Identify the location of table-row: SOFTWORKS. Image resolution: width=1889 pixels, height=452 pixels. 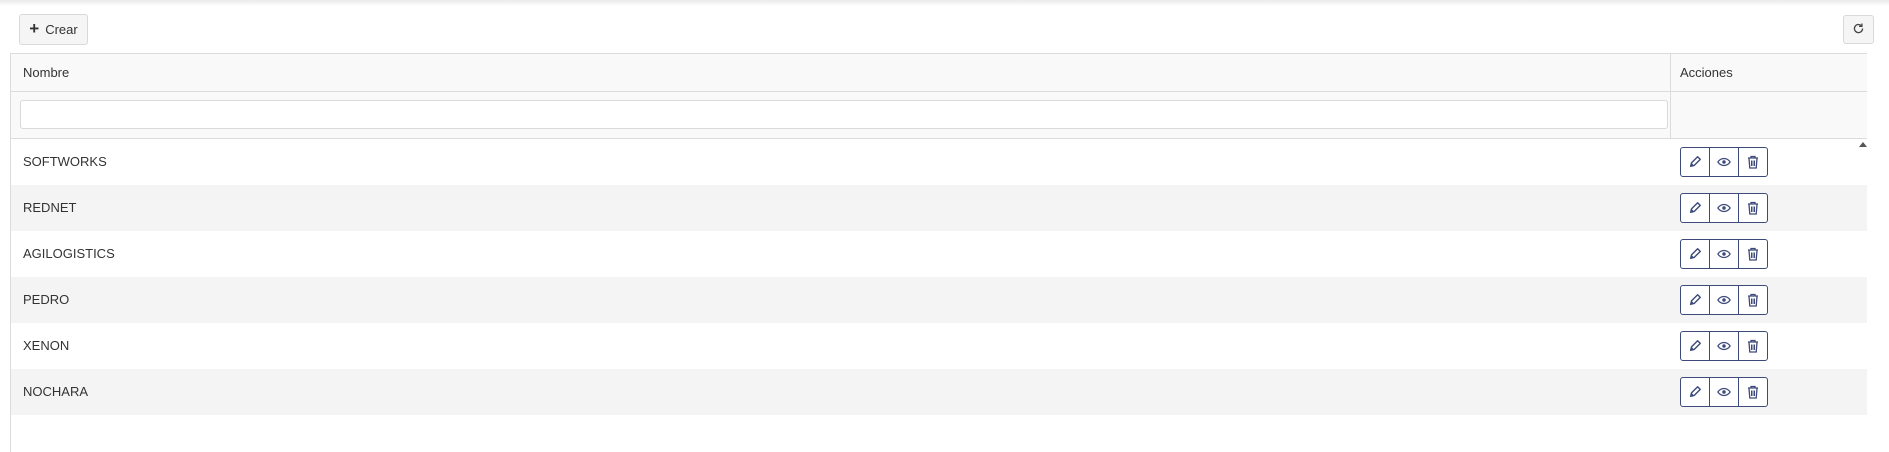
(939, 162).